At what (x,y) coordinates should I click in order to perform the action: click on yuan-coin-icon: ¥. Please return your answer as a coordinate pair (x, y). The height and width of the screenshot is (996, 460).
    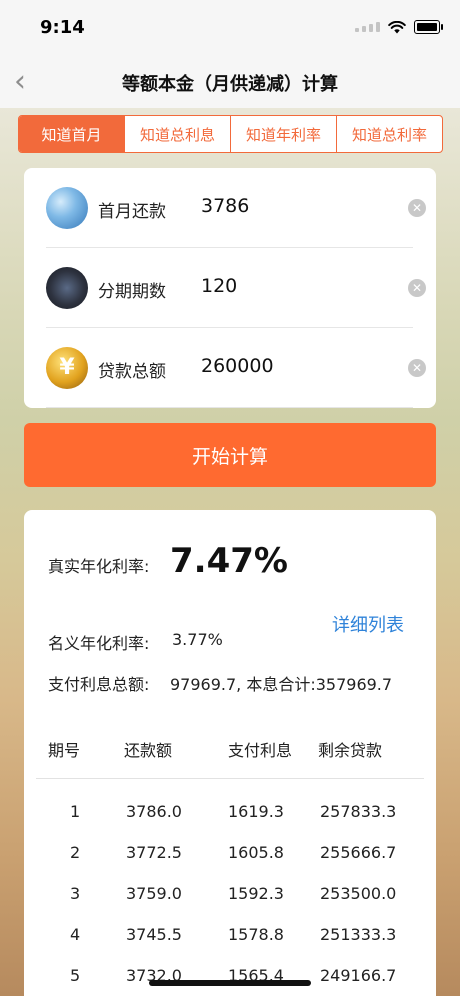
    Looking at the image, I should click on (67, 368).